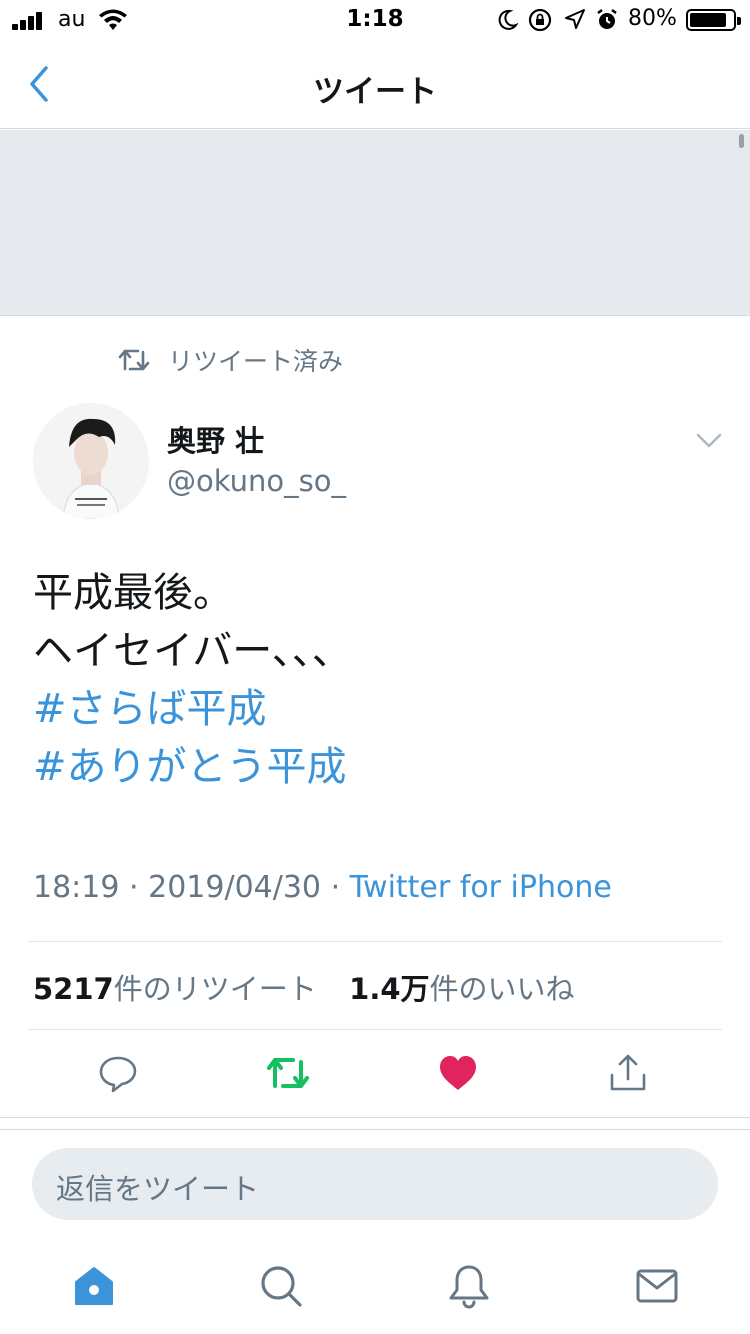  I want to click on retweet-count: 5217, so click(73, 989).